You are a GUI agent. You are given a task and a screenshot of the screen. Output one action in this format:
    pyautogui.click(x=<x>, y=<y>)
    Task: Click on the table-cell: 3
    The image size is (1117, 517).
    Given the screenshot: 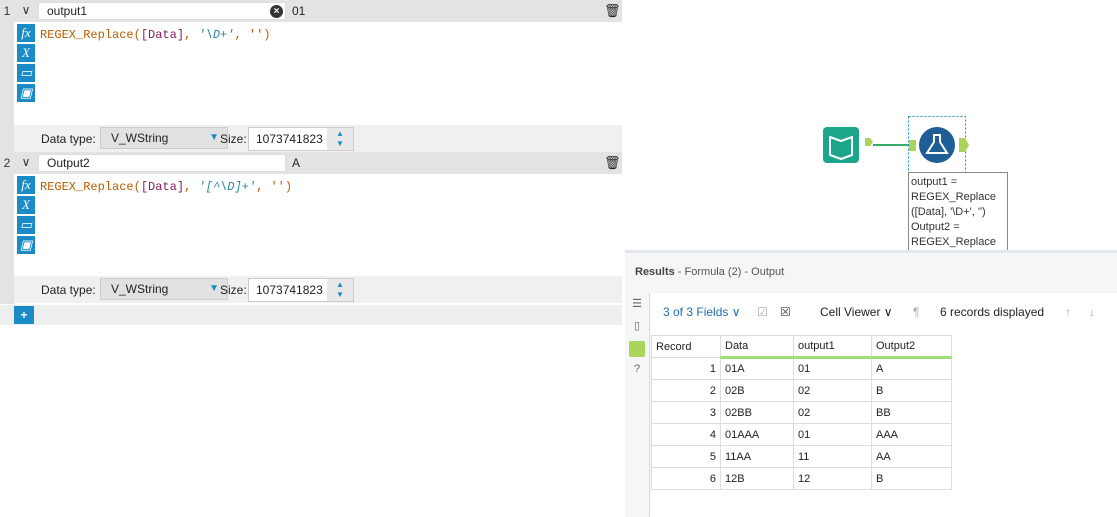 What is the action you would take?
    pyautogui.click(x=686, y=412)
    